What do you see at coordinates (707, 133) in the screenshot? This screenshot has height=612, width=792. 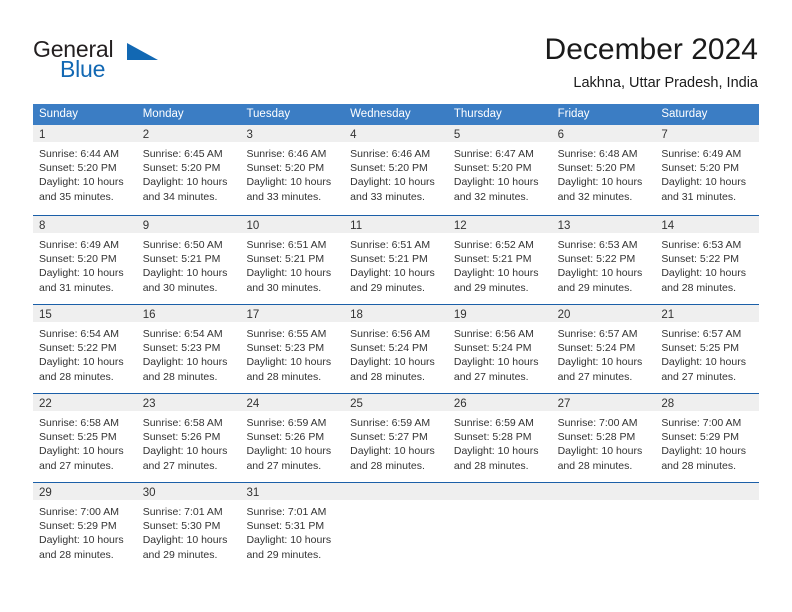 I see `day-number-band: 7` at bounding box center [707, 133].